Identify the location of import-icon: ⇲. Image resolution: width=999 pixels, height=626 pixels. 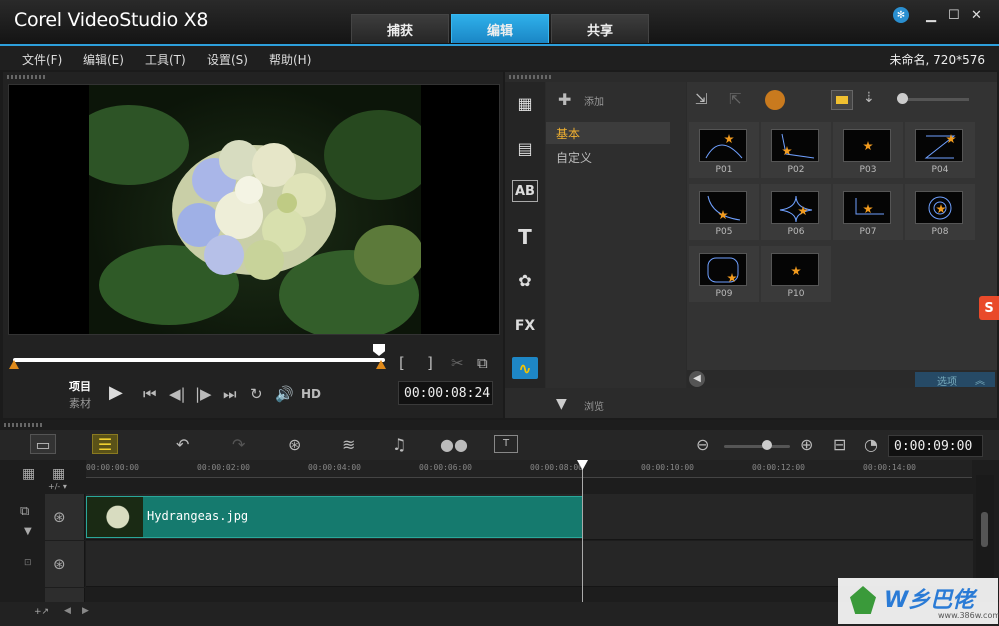
(701, 99).